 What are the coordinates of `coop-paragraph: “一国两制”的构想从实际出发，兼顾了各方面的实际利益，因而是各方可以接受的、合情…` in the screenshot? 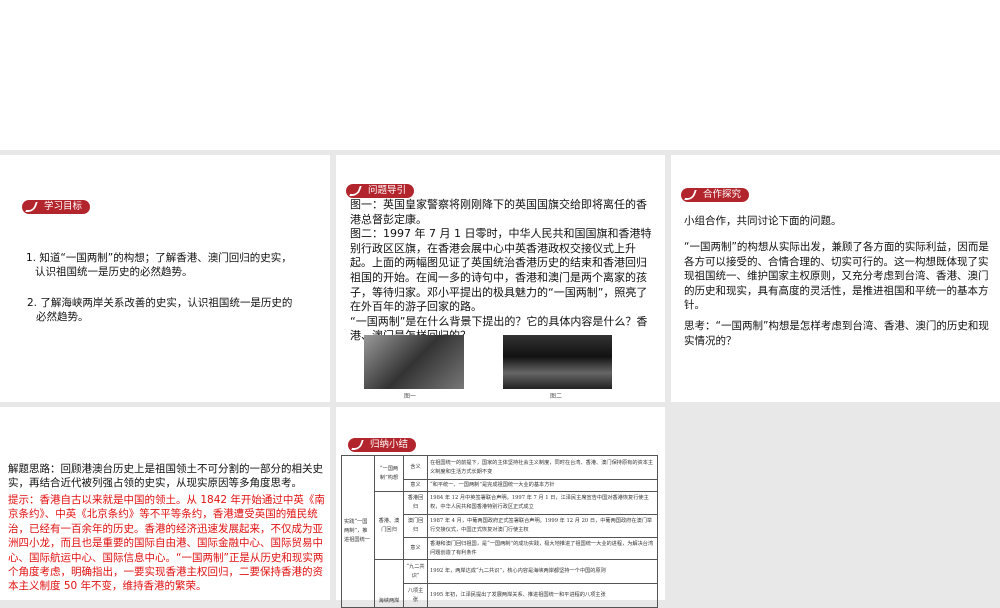 It's located at (836, 276).